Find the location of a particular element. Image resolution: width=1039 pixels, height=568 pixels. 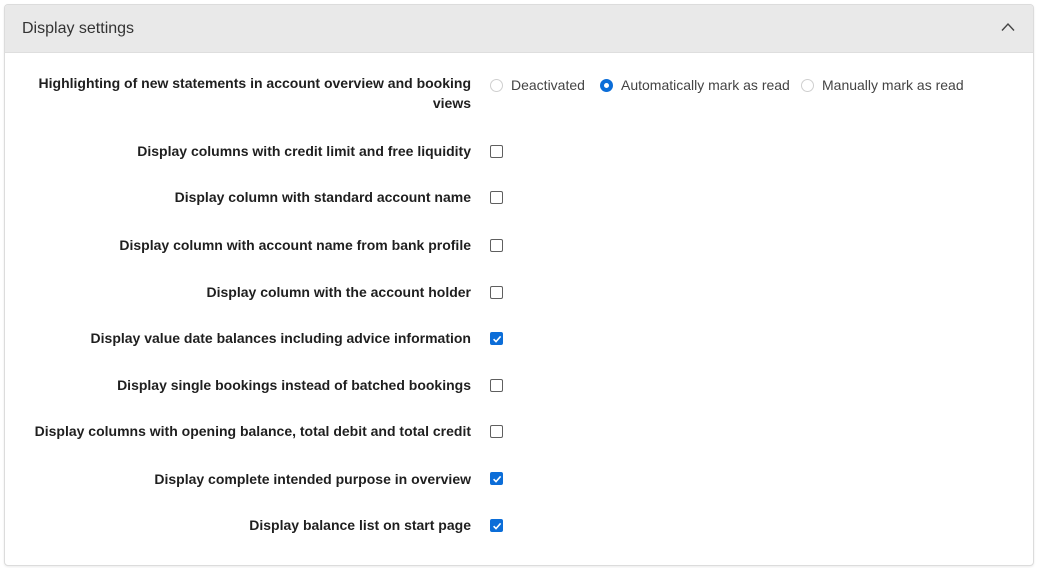

radio-option-automatically-mark-as-read: Automatically mark as read is located at coordinates (695, 85).